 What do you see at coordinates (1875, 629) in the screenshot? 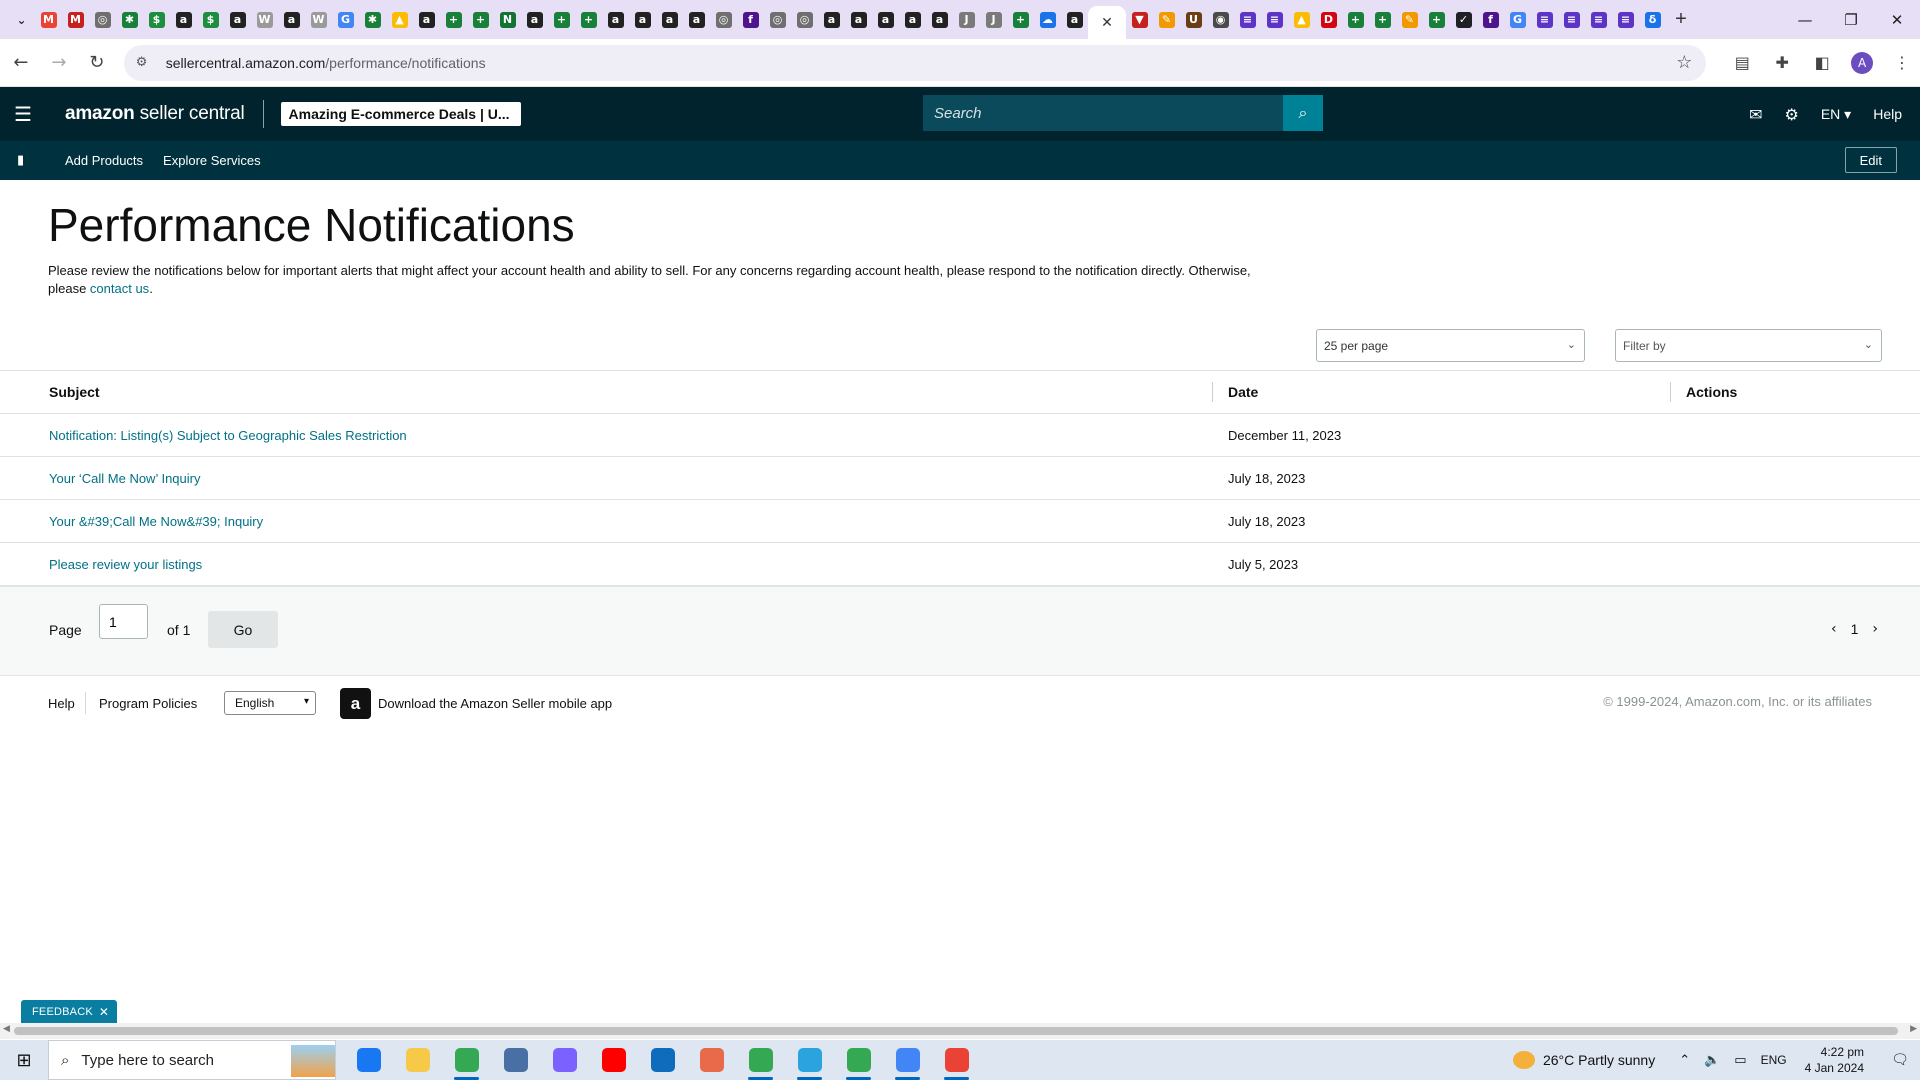
I see `chevron-right-icon: ›` at bounding box center [1875, 629].